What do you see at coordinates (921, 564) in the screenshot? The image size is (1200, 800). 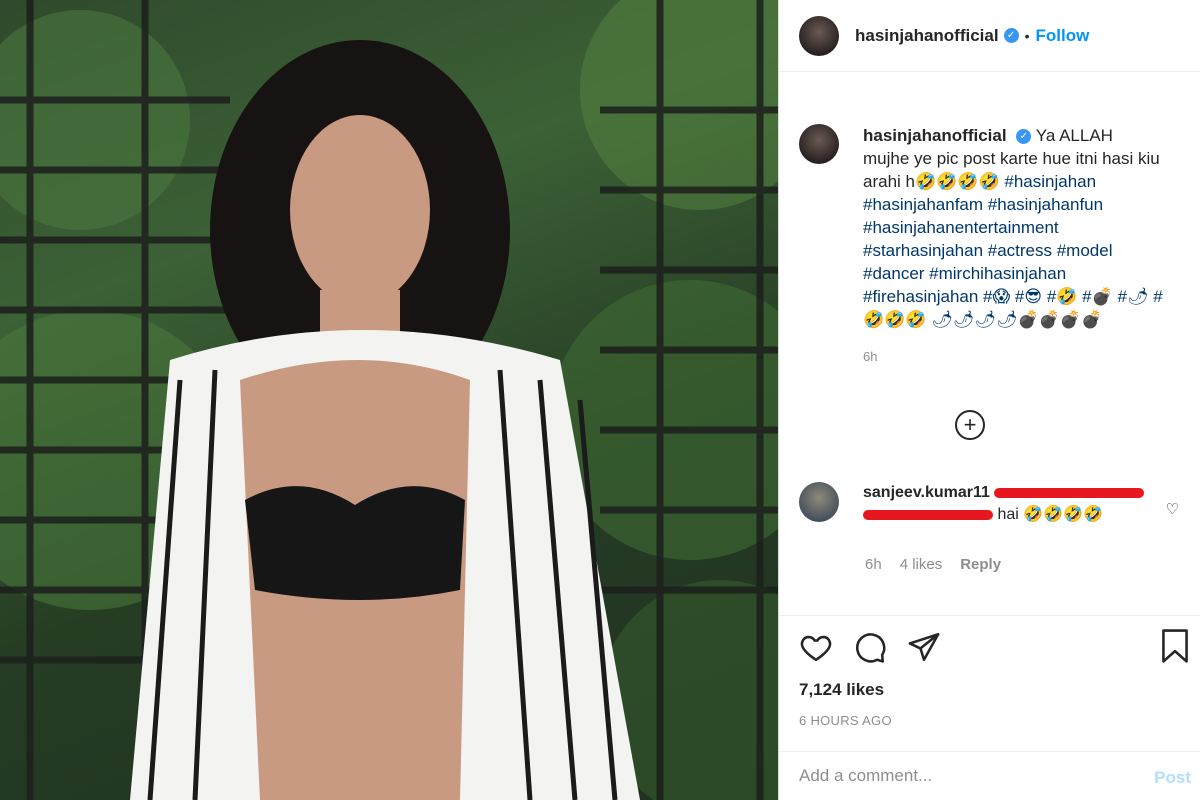 I see `comment-likes: 4 likes` at bounding box center [921, 564].